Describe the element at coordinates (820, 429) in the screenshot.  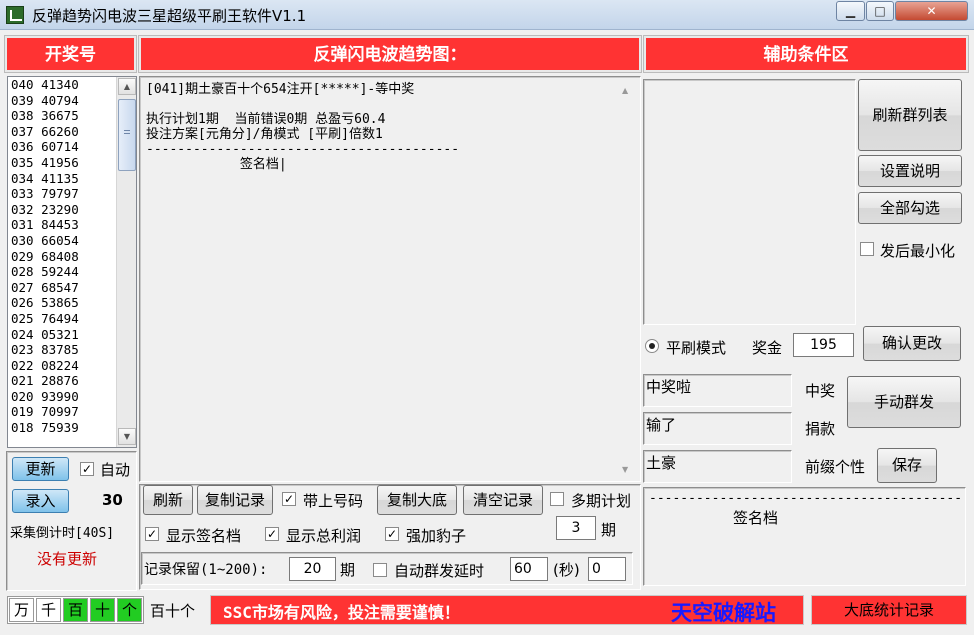
I see `lose-label: 捐款` at that location.